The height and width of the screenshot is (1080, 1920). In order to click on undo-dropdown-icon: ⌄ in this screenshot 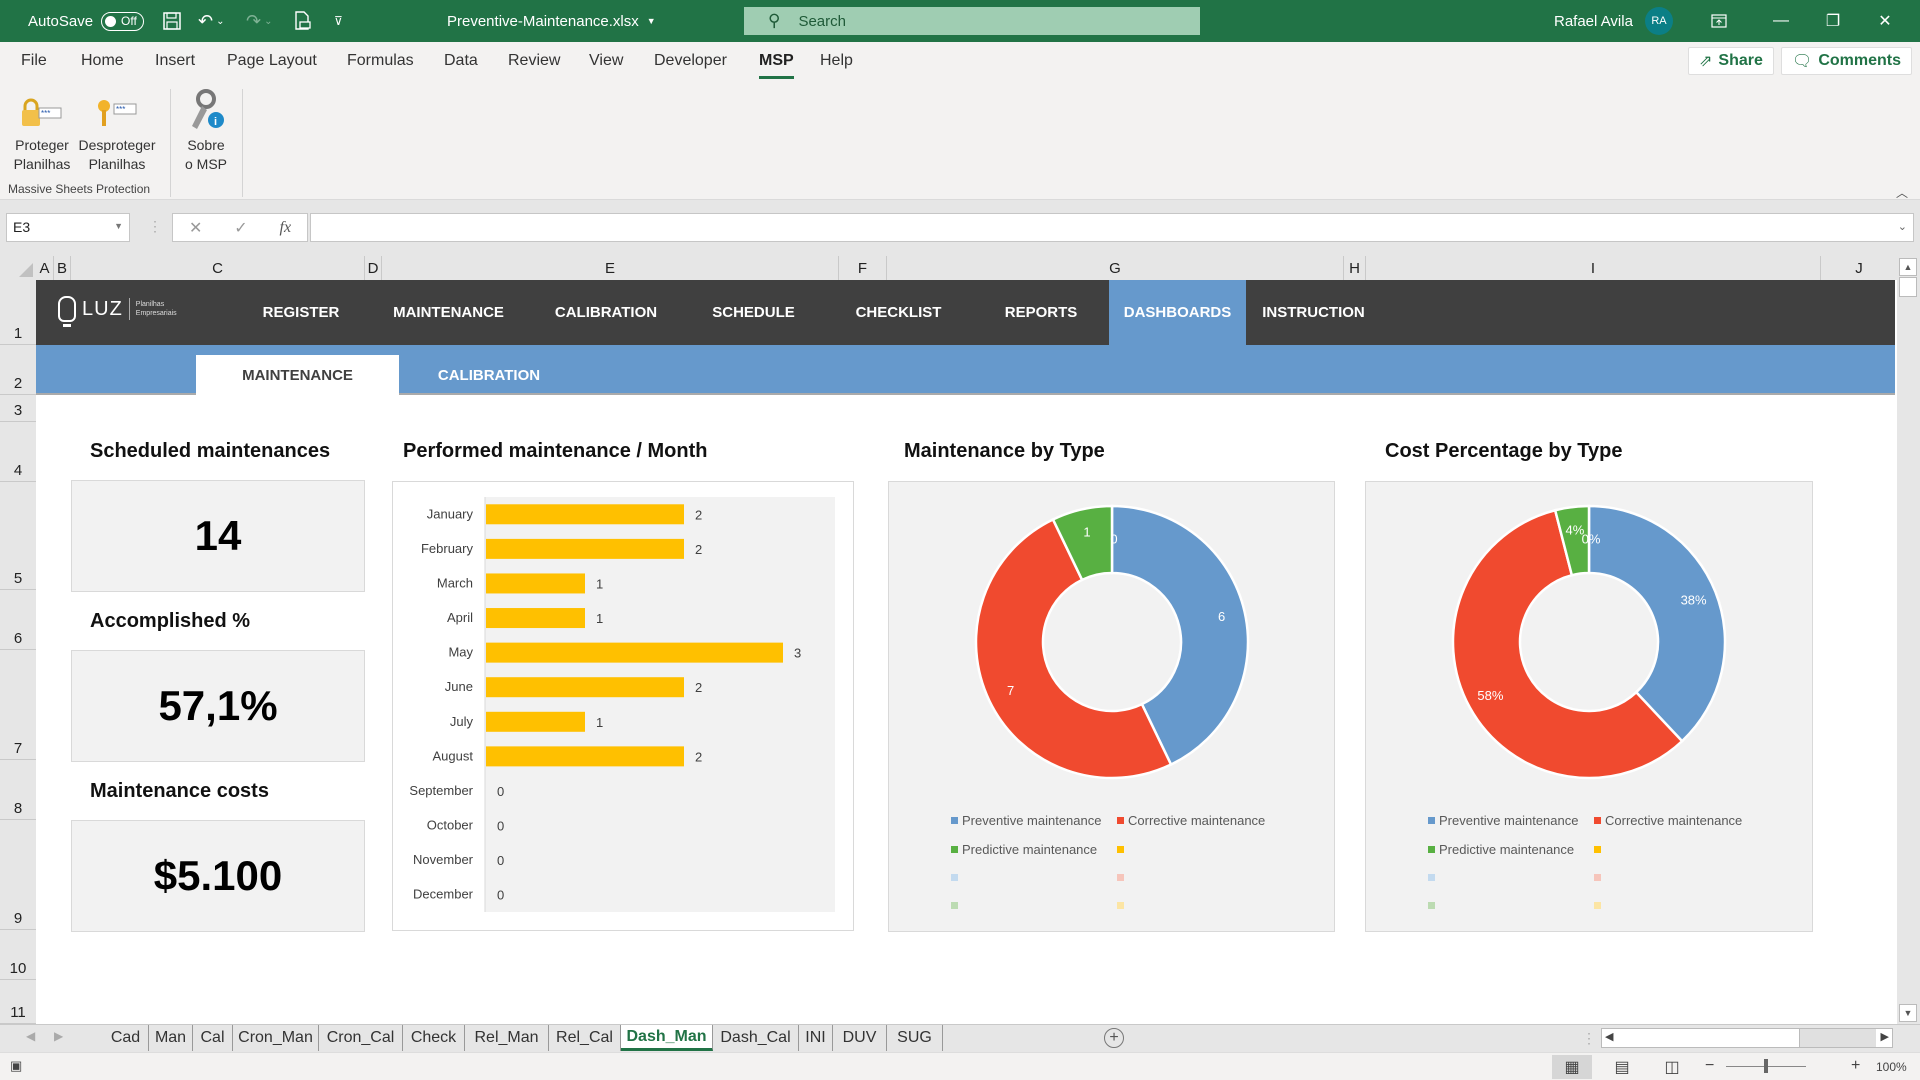, I will do `click(220, 21)`.